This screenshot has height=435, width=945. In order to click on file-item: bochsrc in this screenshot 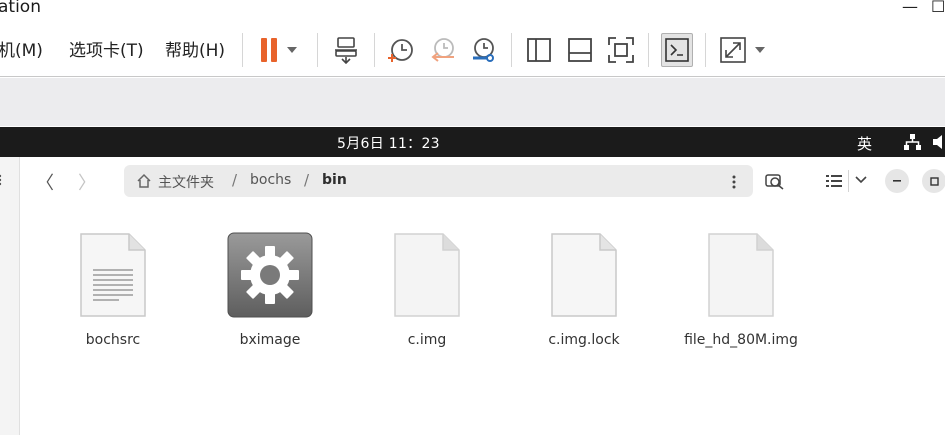, I will do `click(113, 290)`.